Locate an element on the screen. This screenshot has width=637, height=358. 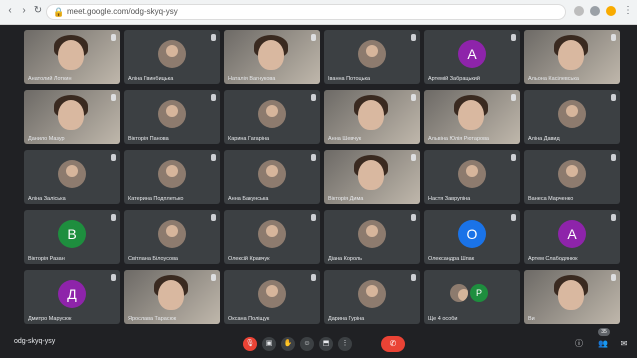
participant-name: Артем Слабодянюк is located at coordinates (553, 259).